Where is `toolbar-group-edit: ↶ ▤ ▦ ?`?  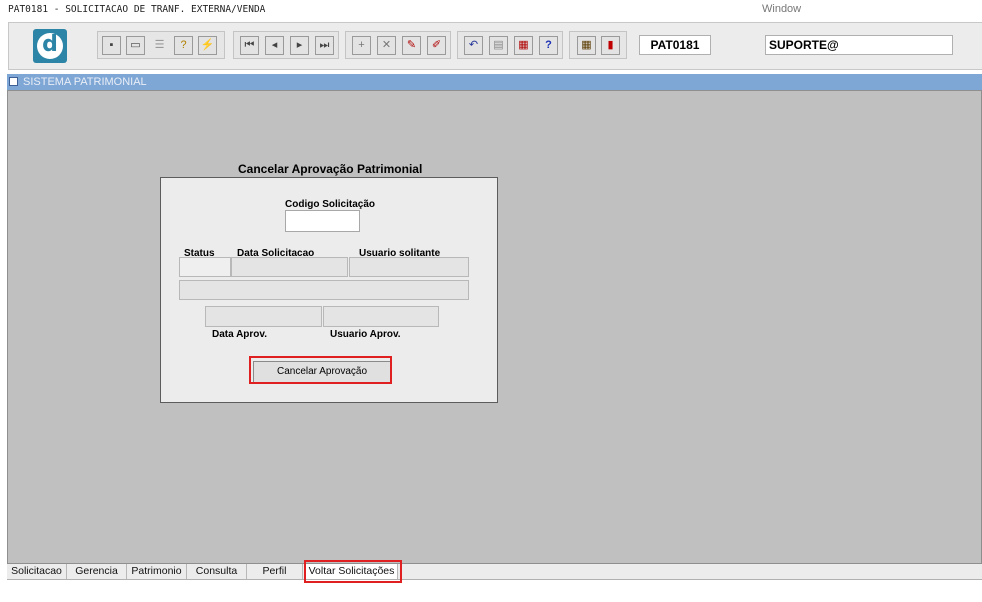
toolbar-group-edit: ↶ ▤ ▦ ? is located at coordinates (510, 45).